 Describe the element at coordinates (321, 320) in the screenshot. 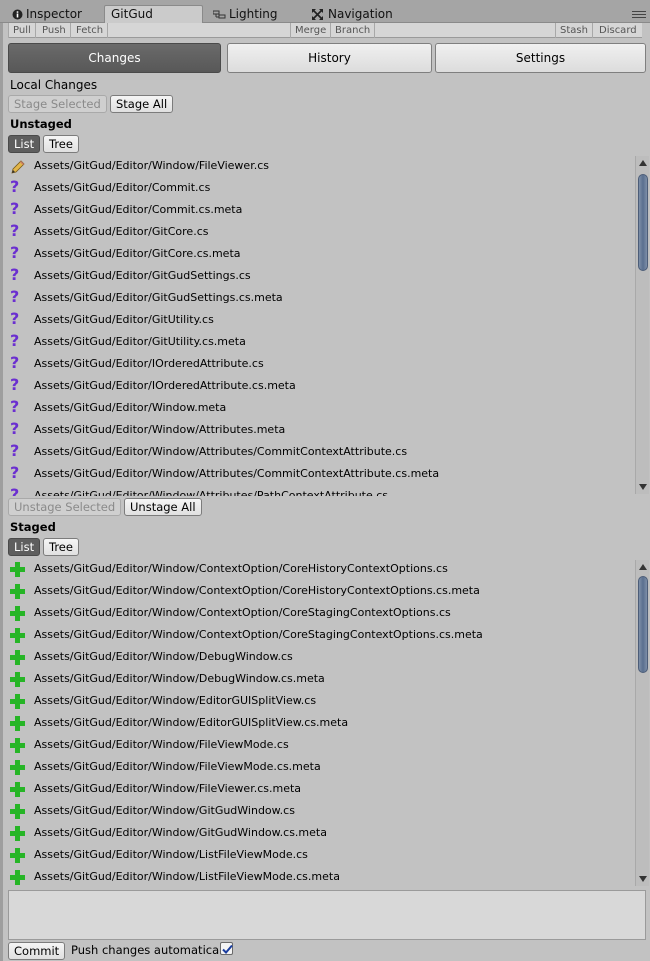

I see `file-row: ? Assets/GitGud/Editor/GitUtility.cs` at that location.